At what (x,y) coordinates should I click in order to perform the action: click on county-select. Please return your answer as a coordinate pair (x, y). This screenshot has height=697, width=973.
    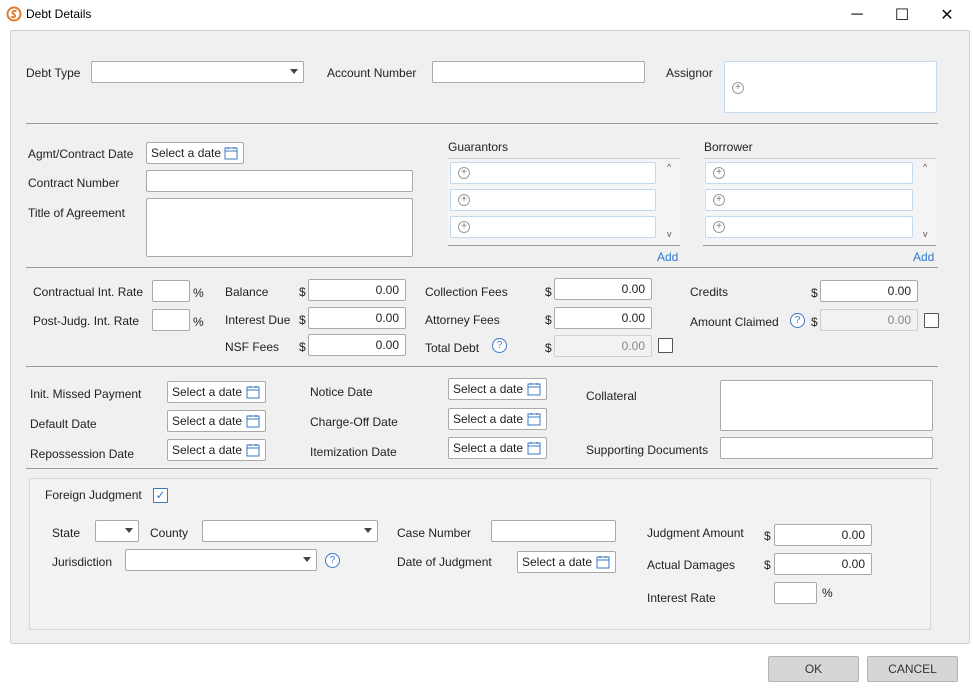
    Looking at the image, I should click on (290, 531).